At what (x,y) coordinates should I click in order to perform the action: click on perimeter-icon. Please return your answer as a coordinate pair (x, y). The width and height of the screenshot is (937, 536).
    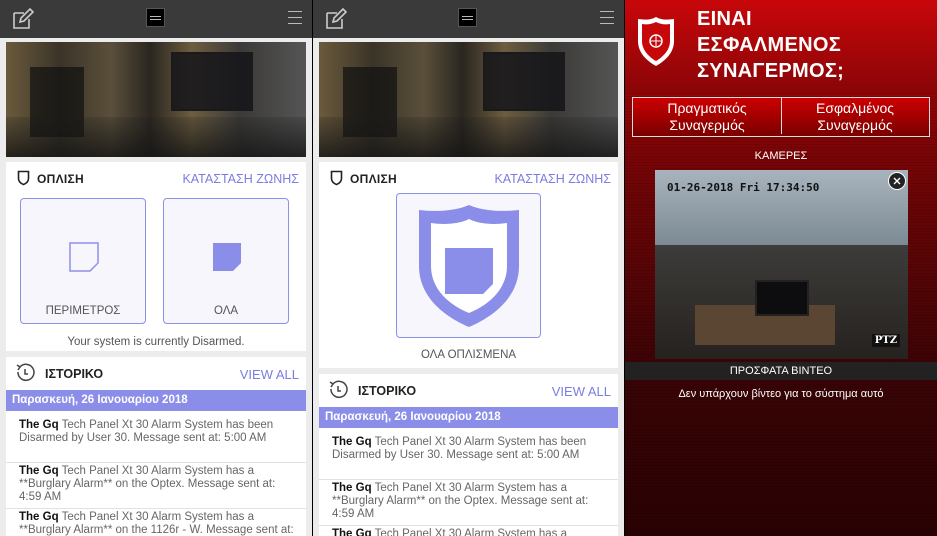
    Looking at the image, I should click on (84, 257).